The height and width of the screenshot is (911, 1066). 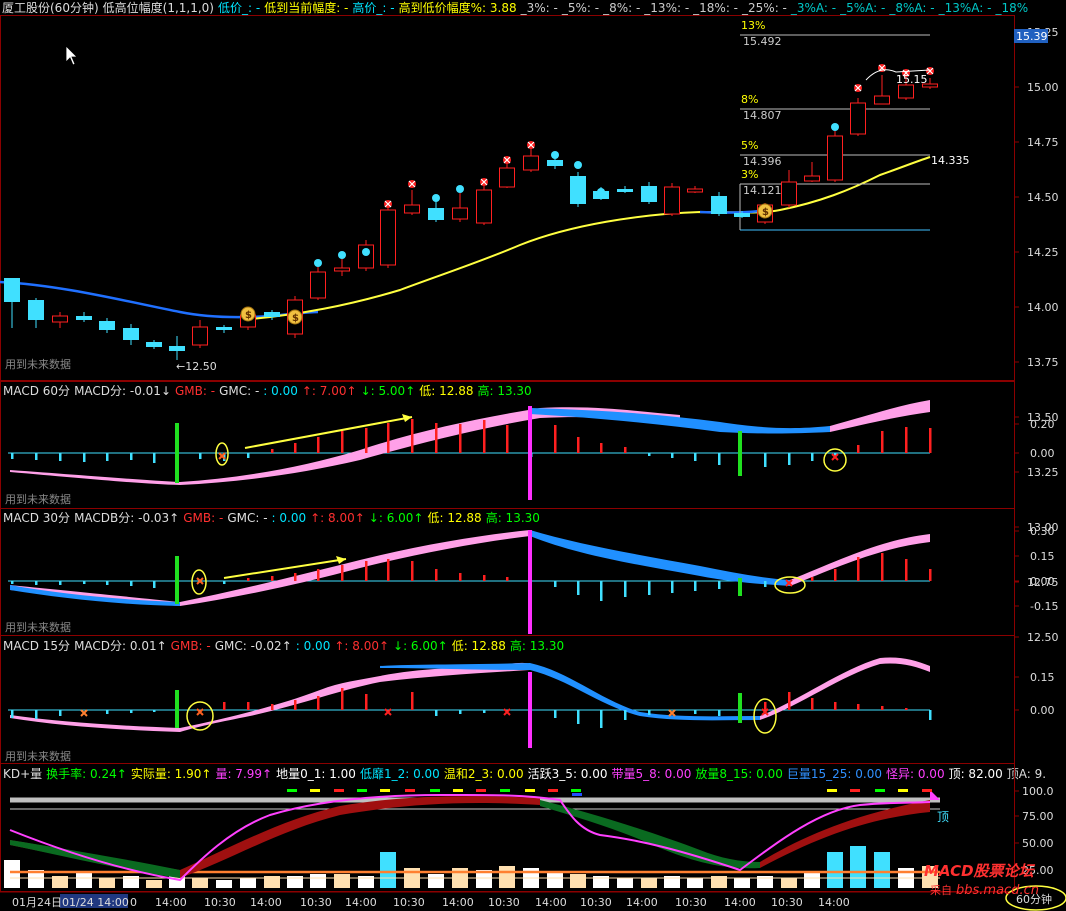 What do you see at coordinates (38, 627) in the screenshot?
I see `future-data-note: 用到未来数据` at bounding box center [38, 627].